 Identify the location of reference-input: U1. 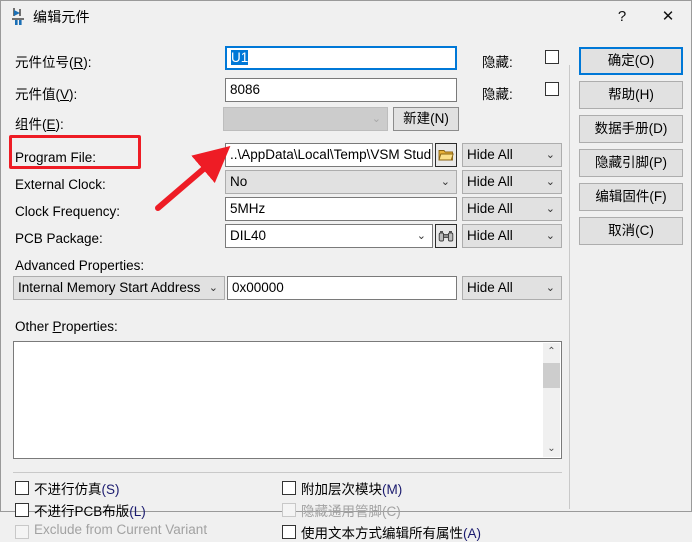
(341, 58).